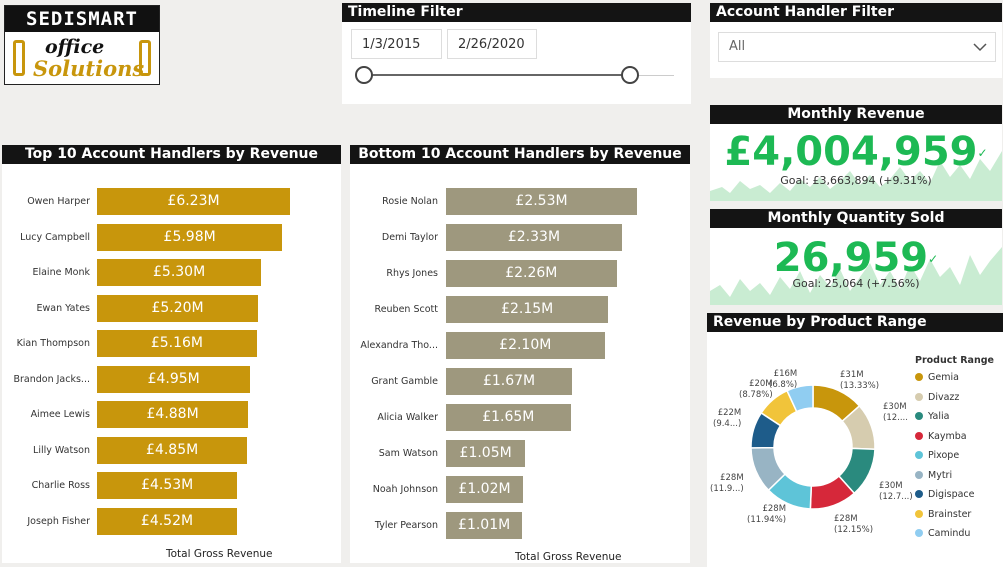 The height and width of the screenshot is (567, 1003). I want to click on bar: £2.53M, so click(541, 201).